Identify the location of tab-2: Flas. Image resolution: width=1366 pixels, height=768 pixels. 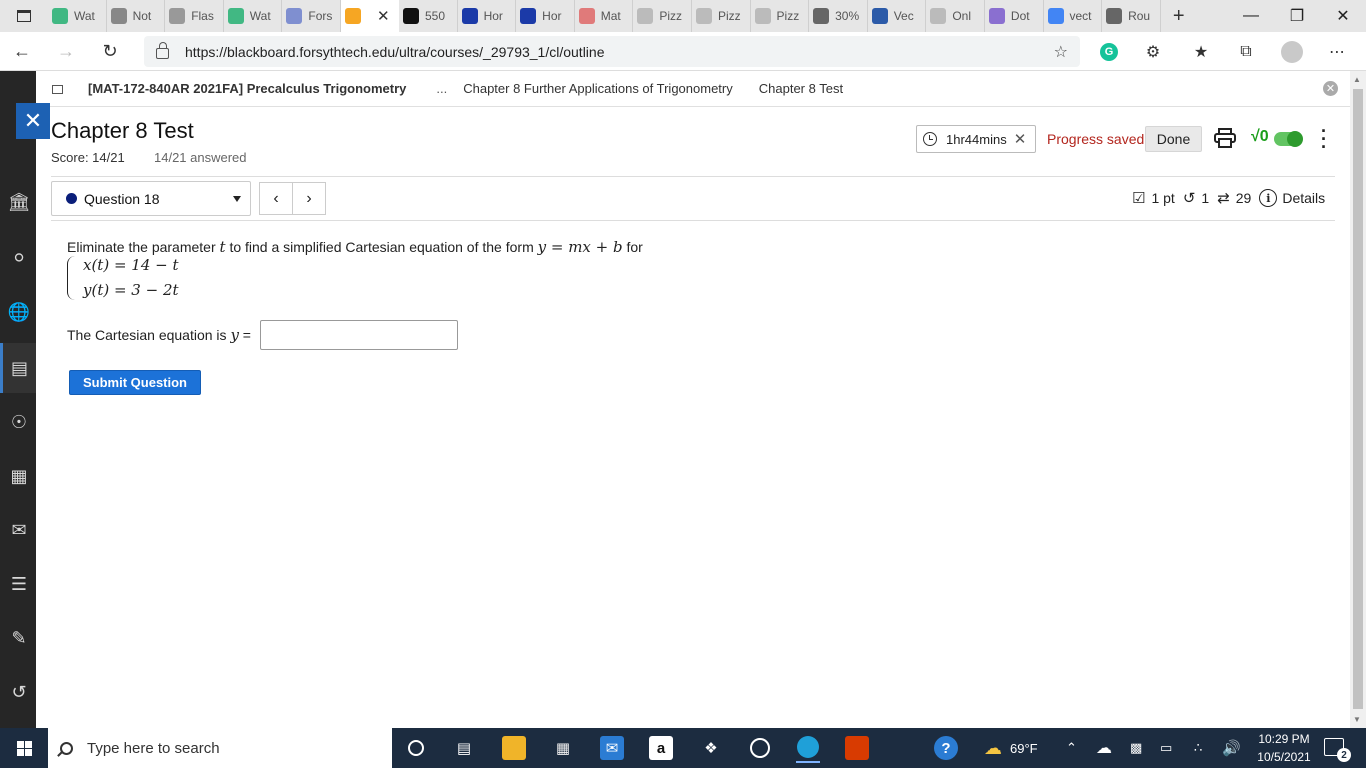
(194, 16).